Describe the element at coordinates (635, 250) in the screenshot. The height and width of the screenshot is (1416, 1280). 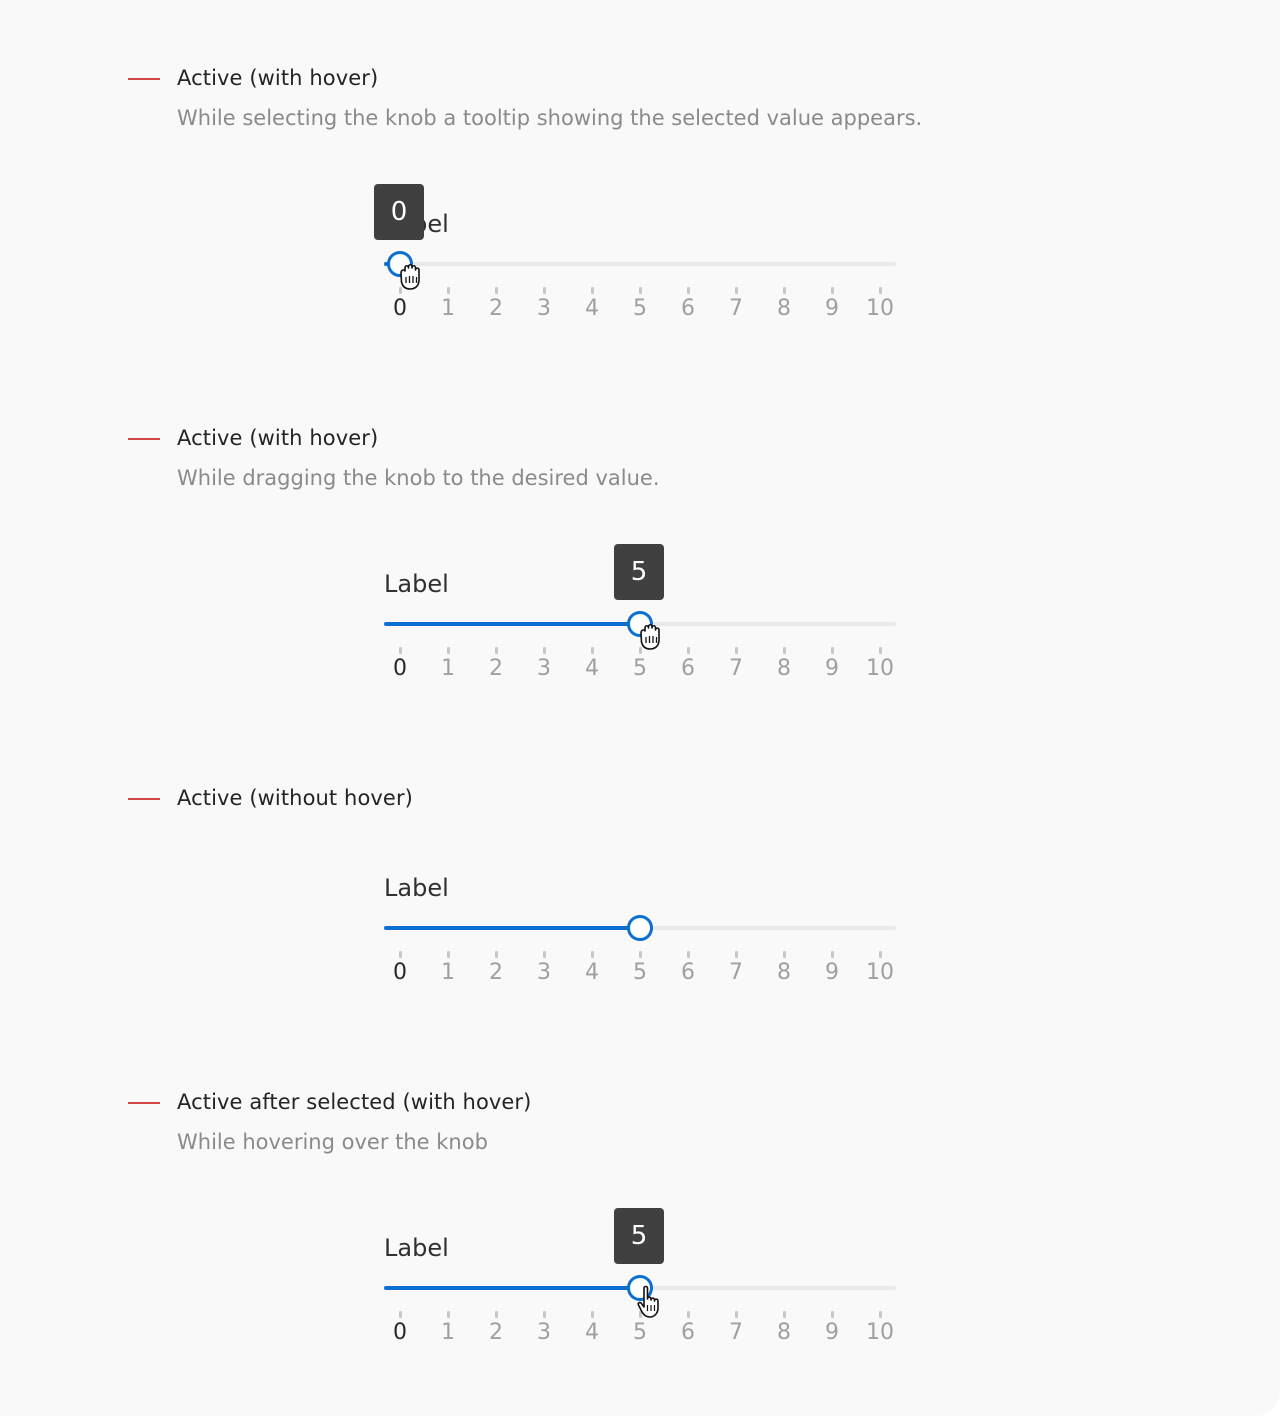
I see `slider: Label 012345678910 0` at that location.